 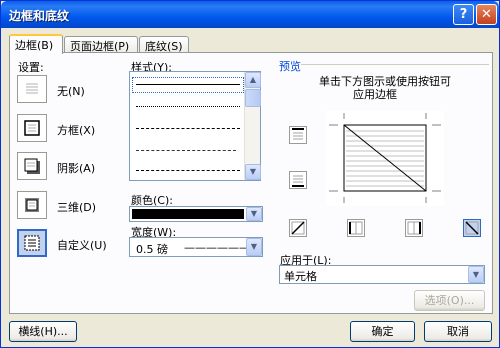 What do you see at coordinates (188, 214) in the screenshot?
I see `color-swatch` at bounding box center [188, 214].